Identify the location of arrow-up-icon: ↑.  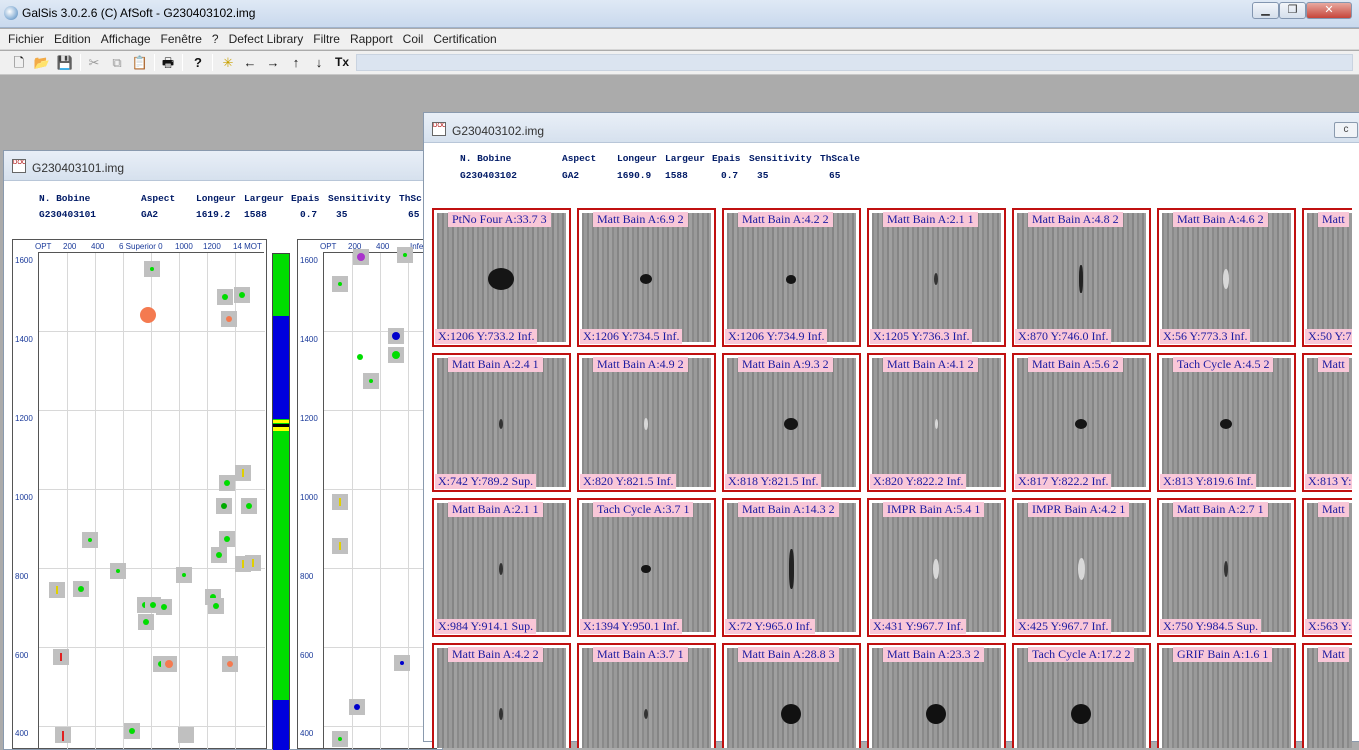
(296, 62).